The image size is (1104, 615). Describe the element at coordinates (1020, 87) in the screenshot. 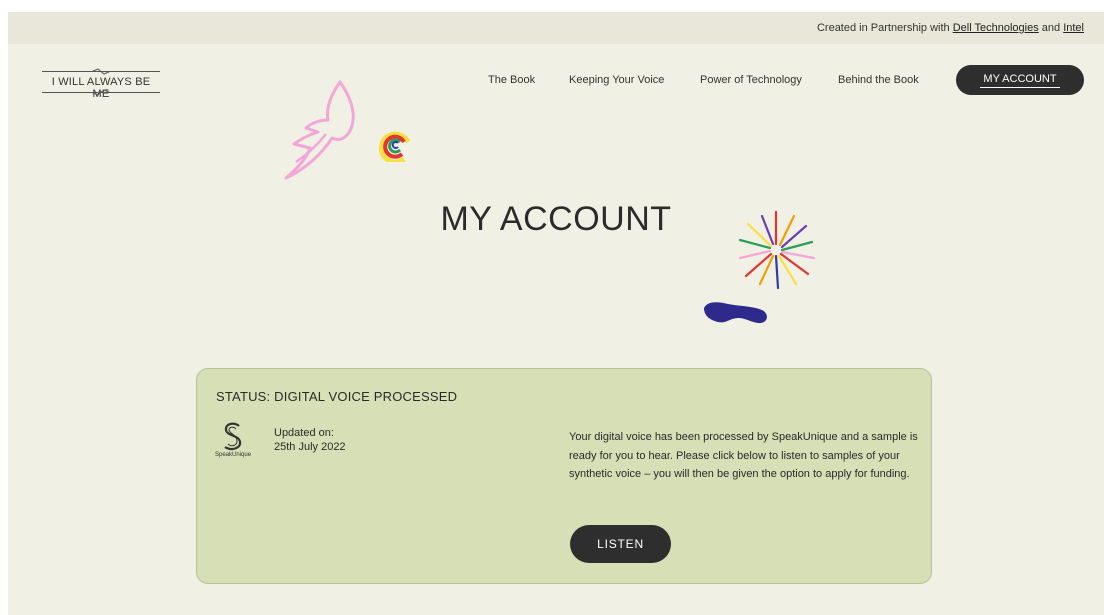

I see `my-account-underline` at that location.